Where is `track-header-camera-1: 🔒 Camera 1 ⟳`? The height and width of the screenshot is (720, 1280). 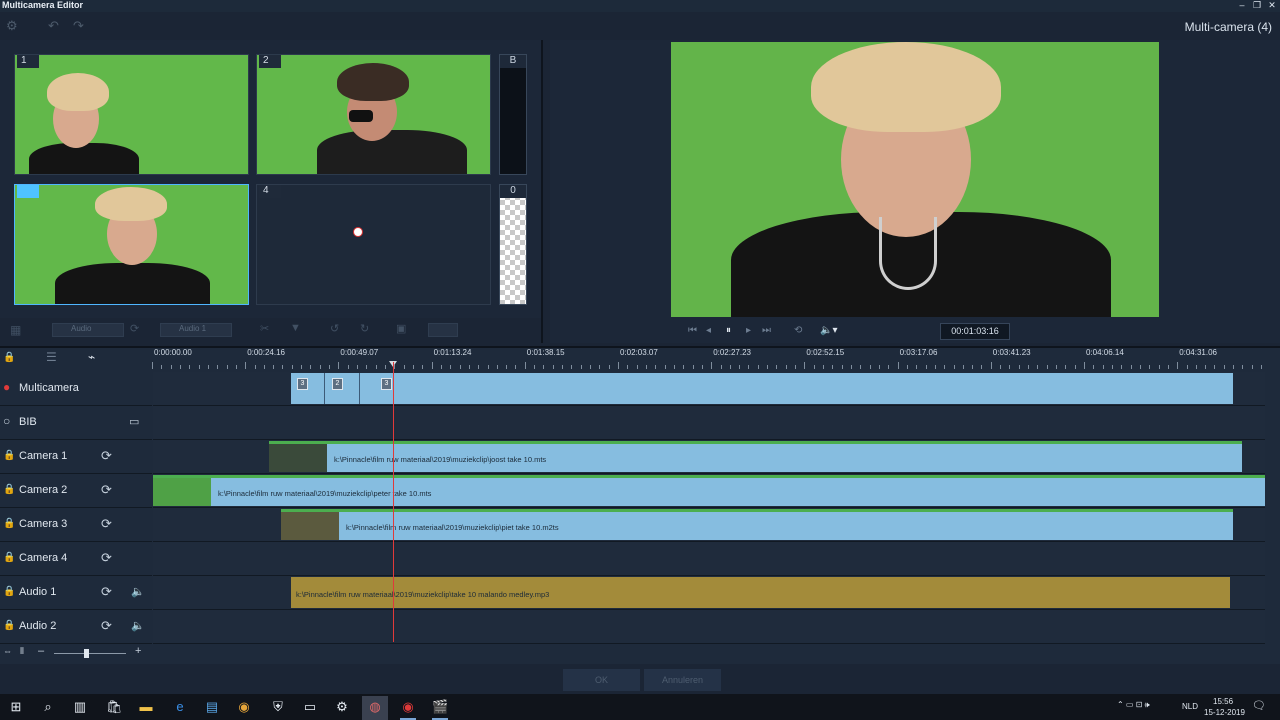
track-header-camera-1: 🔒 Camera 1 ⟳ is located at coordinates (76, 457).